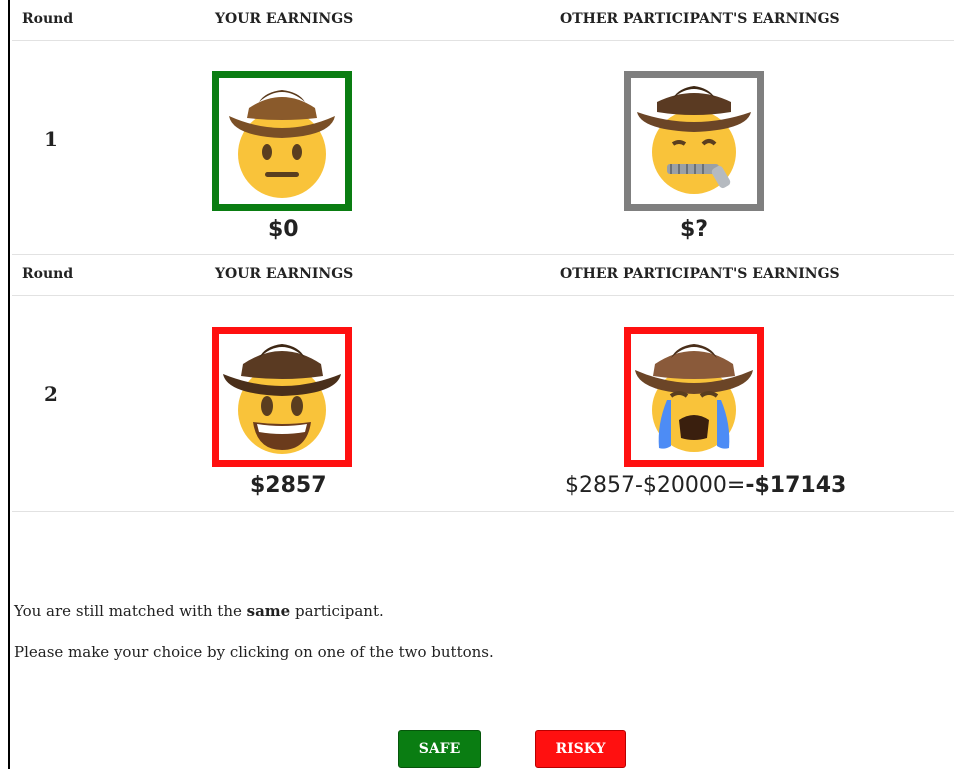  What do you see at coordinates (268, 611) in the screenshot?
I see `message-emphasis: same` at bounding box center [268, 611].